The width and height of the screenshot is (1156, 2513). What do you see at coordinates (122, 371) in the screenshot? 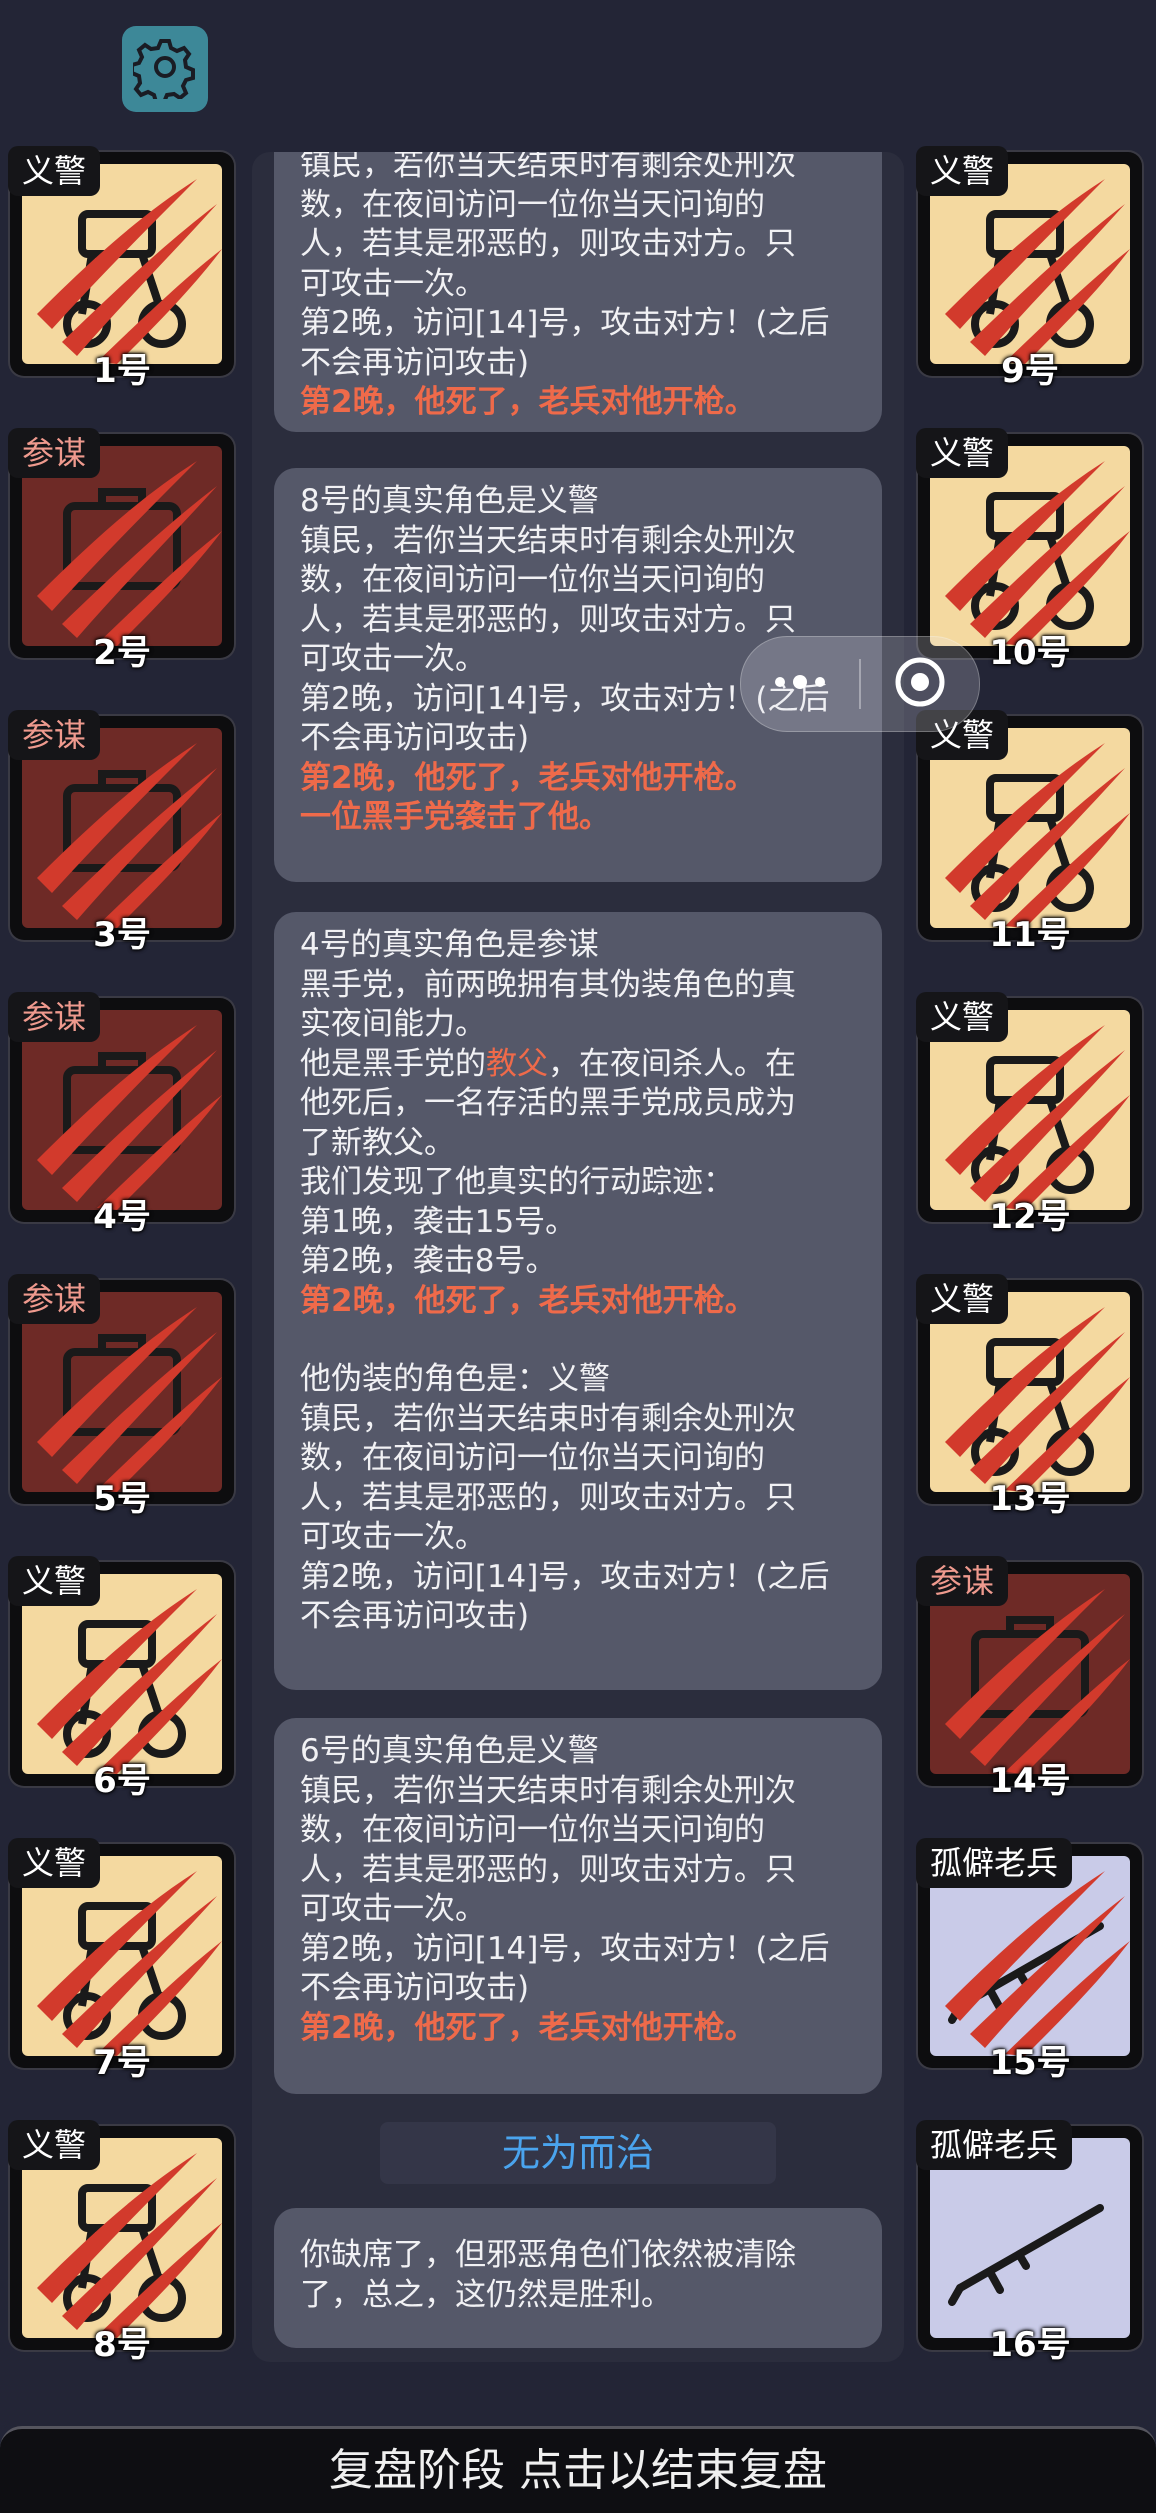
I see `player-number: 1号` at bounding box center [122, 371].